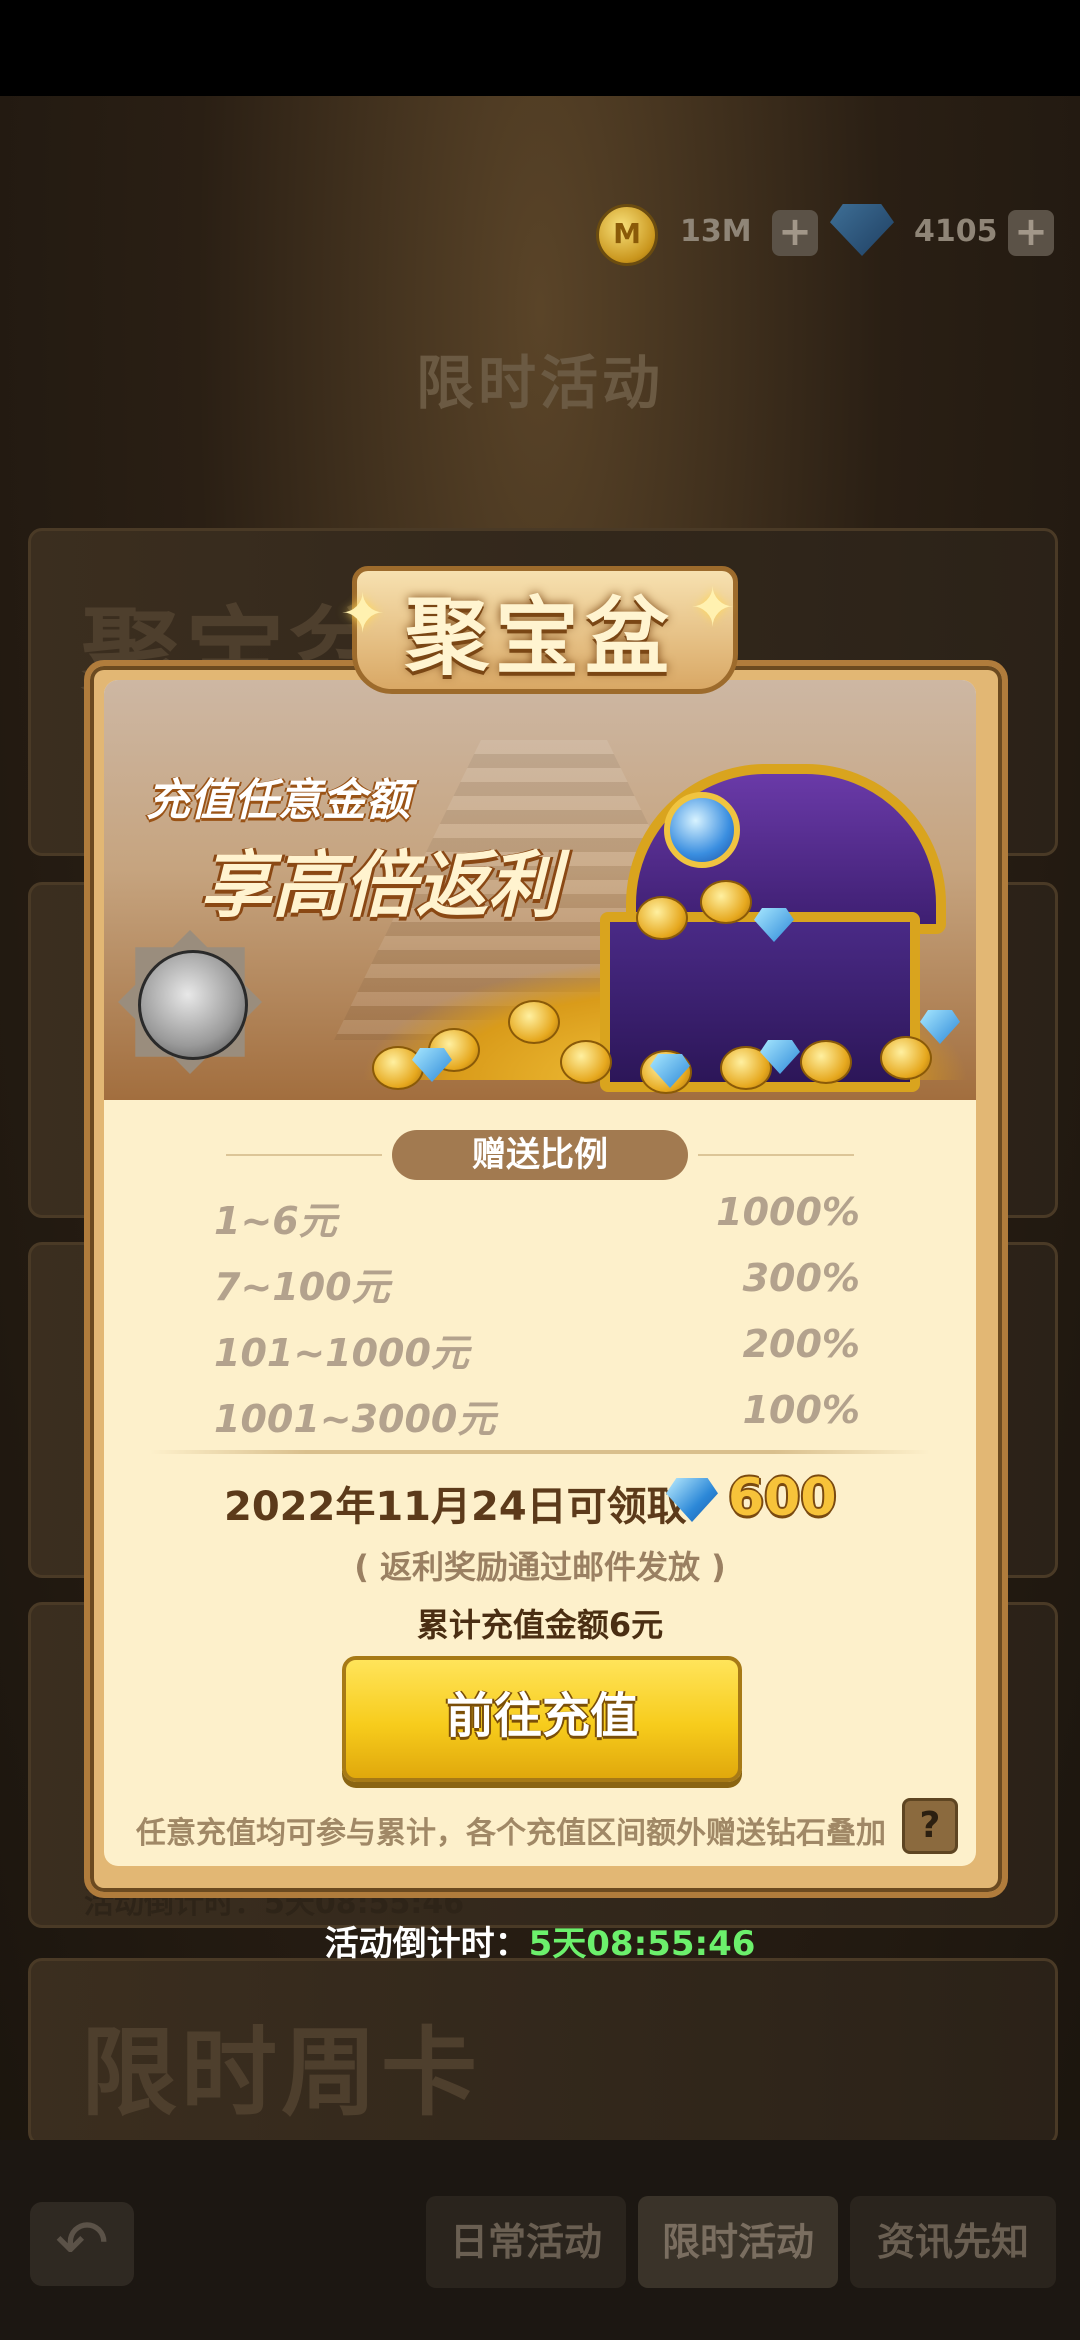 This screenshot has width=1080, height=2340. Describe the element at coordinates (642, 1944) in the screenshot. I see `countdown-value: 5天08:55:46` at that location.